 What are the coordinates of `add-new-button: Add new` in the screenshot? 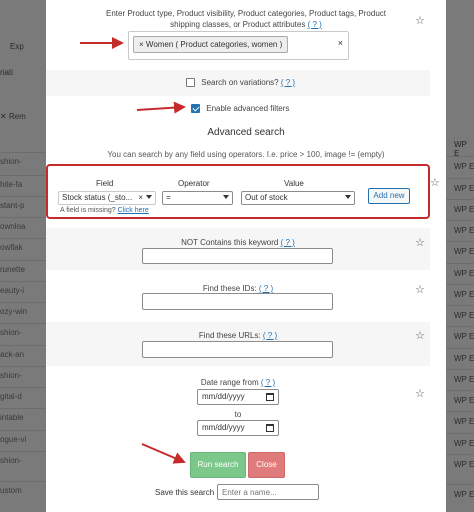 It's located at (389, 196).